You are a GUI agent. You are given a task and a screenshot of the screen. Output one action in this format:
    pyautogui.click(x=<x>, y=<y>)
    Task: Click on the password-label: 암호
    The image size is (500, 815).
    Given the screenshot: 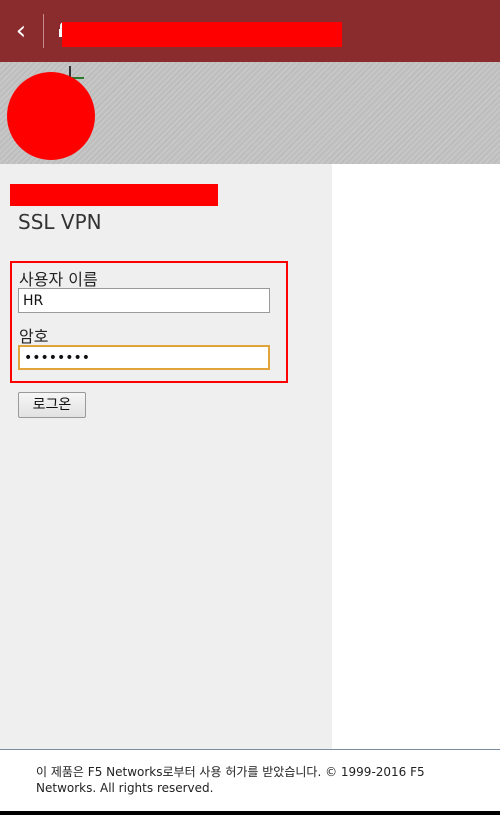 What is the action you would take?
    pyautogui.click(x=34, y=336)
    